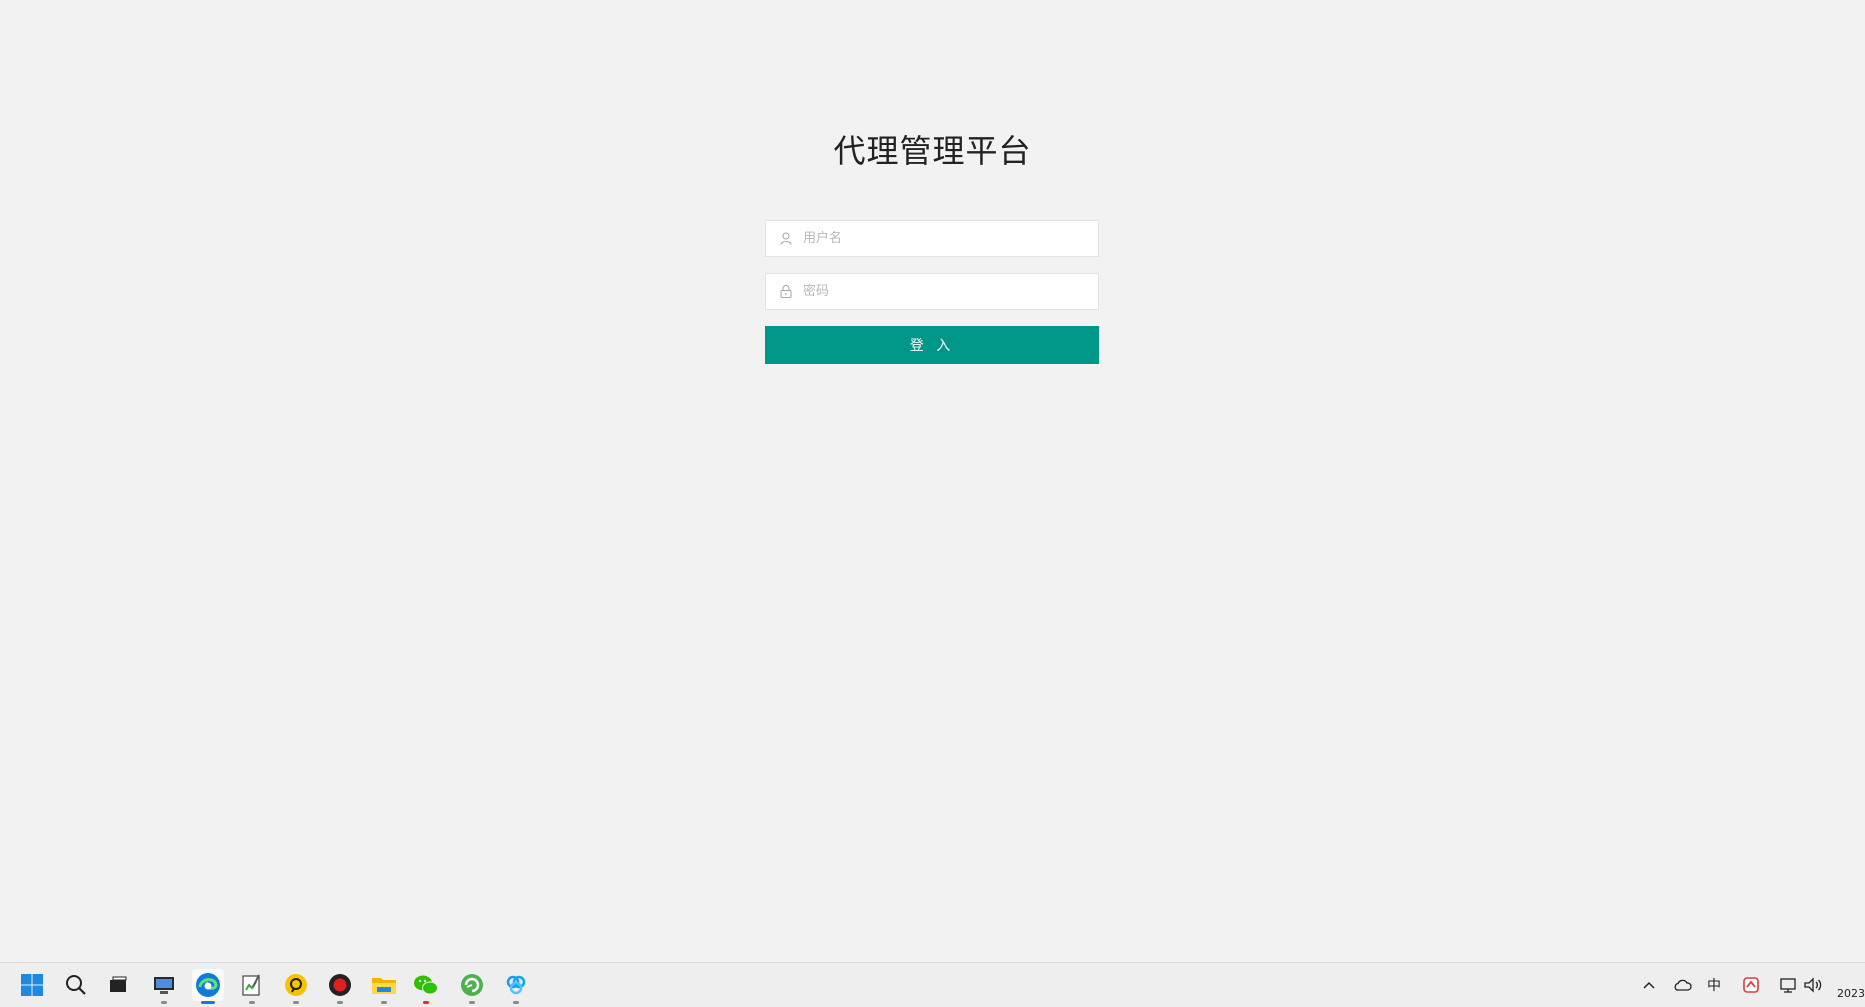  I want to click on wechat-icon, so click(426, 985).